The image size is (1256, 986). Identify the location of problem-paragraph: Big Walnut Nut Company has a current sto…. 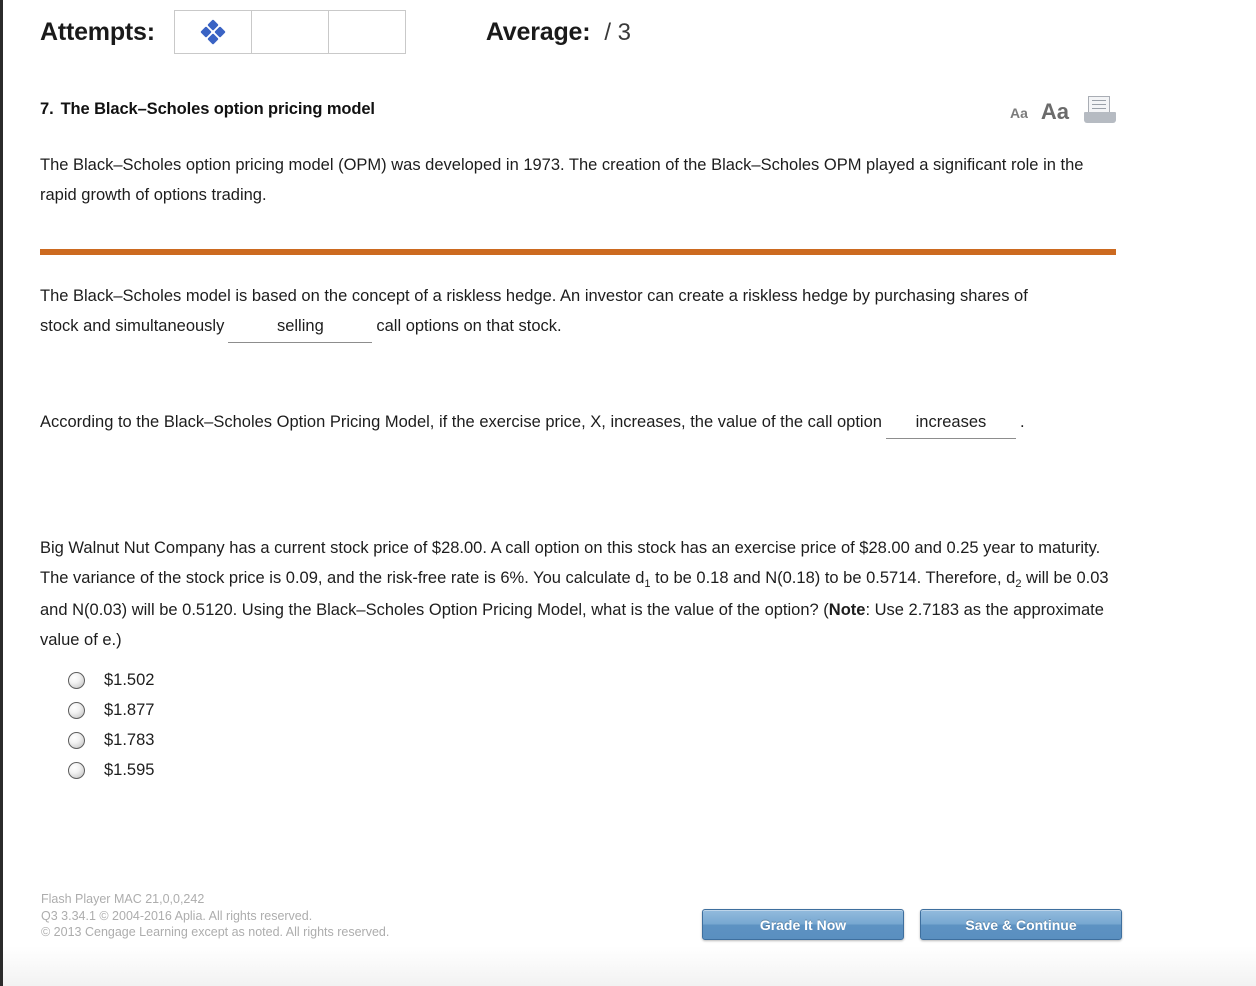
(577, 594).